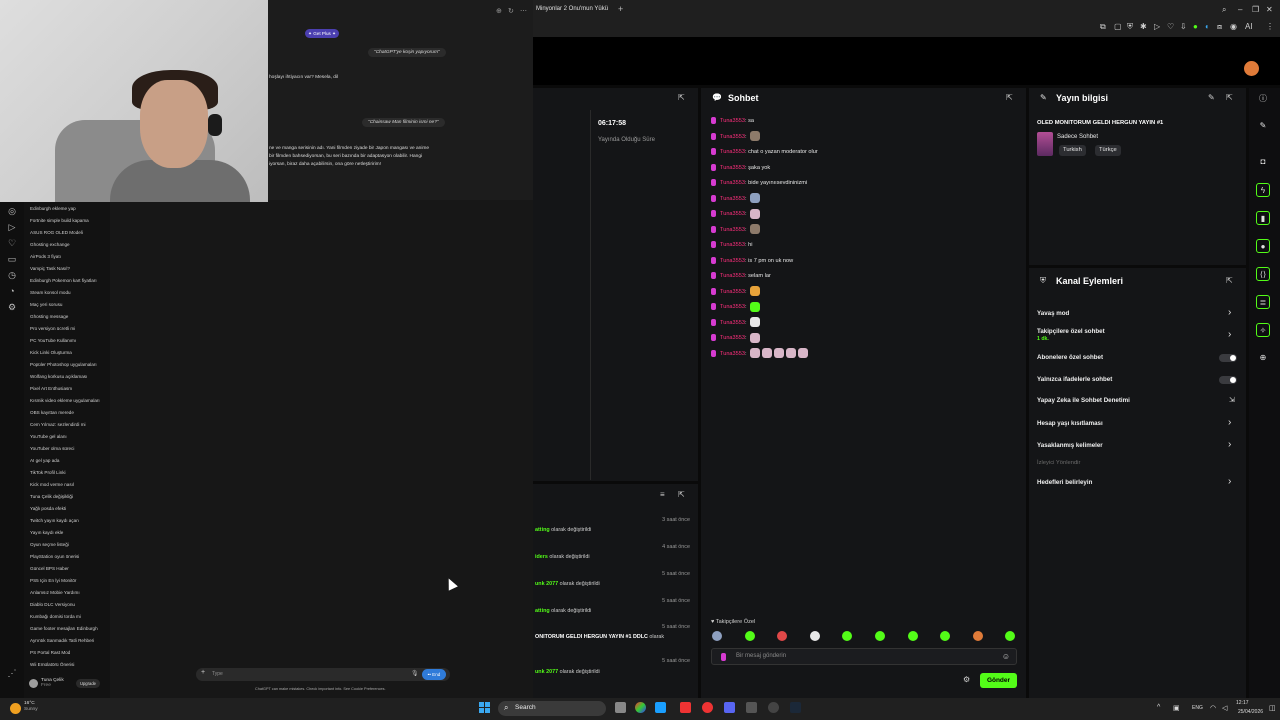 The image size is (1280, 720). I want to click on composer-placeholder: Type, so click(217, 674).